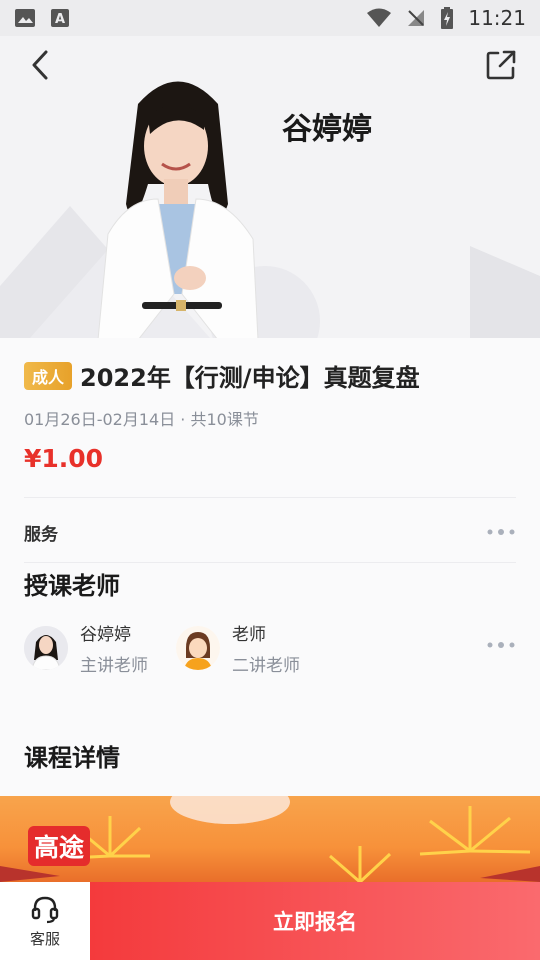 The width and height of the screenshot is (540, 960). I want to click on course-schedule: 01月26日-02月14日 · 共10课节, so click(141, 419).